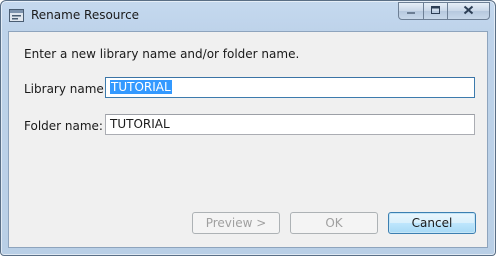 This screenshot has width=496, height=256. What do you see at coordinates (290, 87) in the screenshot?
I see `library-name-input: TUTORIAL` at bounding box center [290, 87].